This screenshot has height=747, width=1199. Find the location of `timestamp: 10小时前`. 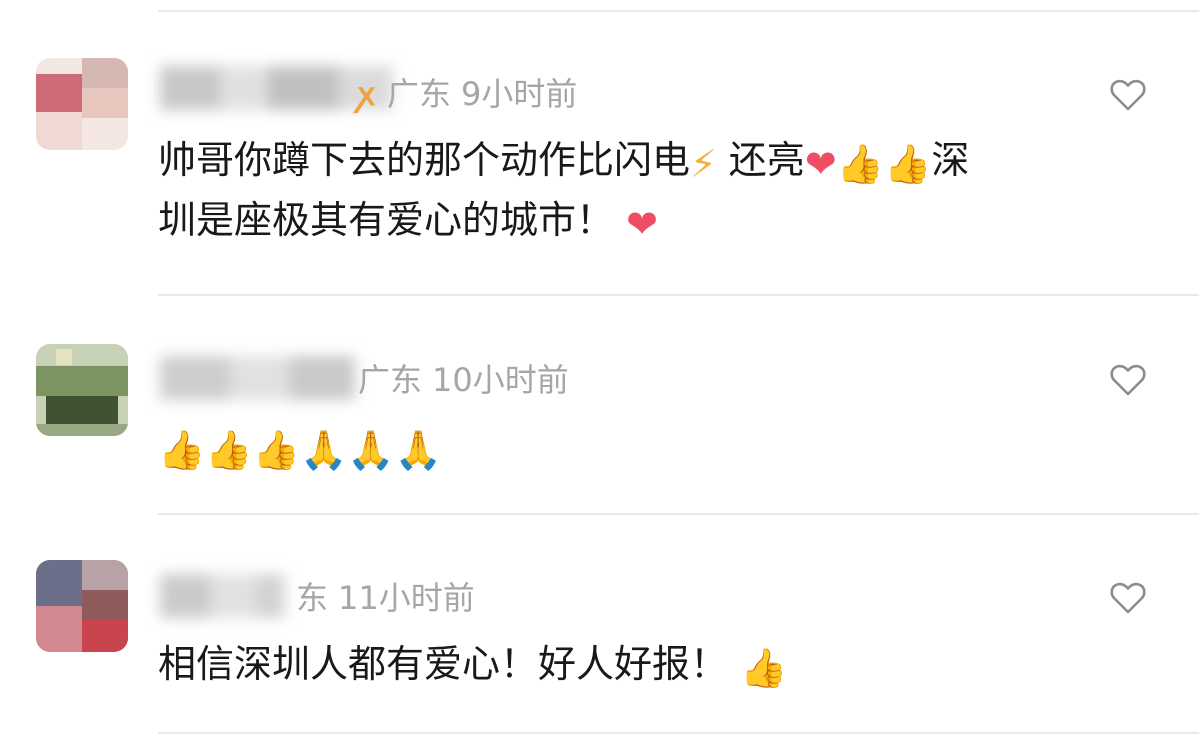

timestamp: 10小时前 is located at coordinates (500, 380).